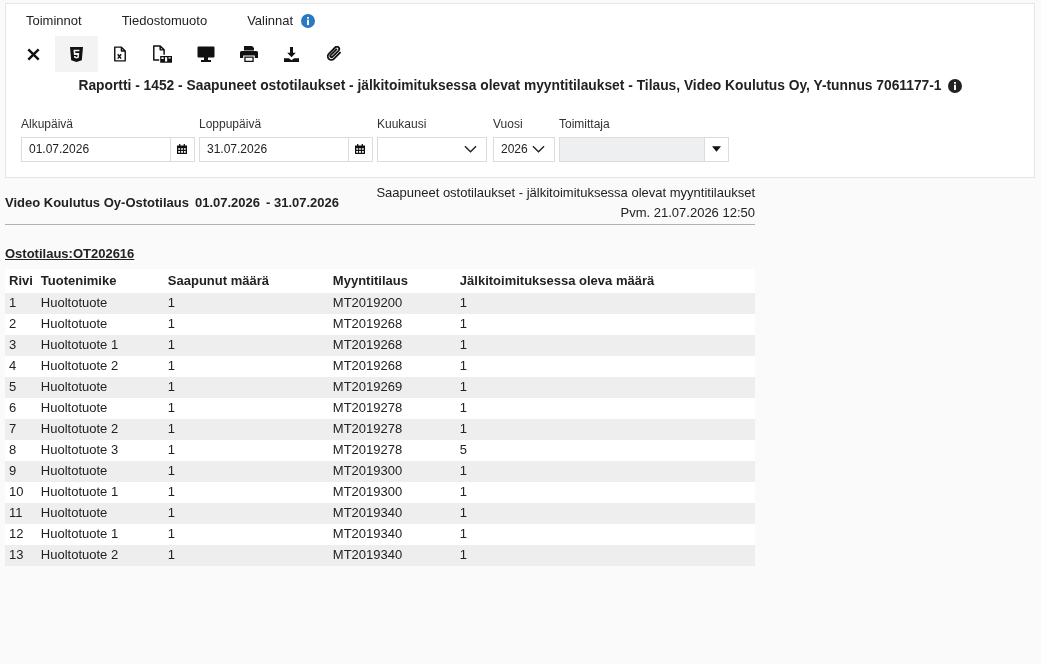  Describe the element at coordinates (100, 280) in the screenshot. I see `column-header: Tuotenimike` at that location.